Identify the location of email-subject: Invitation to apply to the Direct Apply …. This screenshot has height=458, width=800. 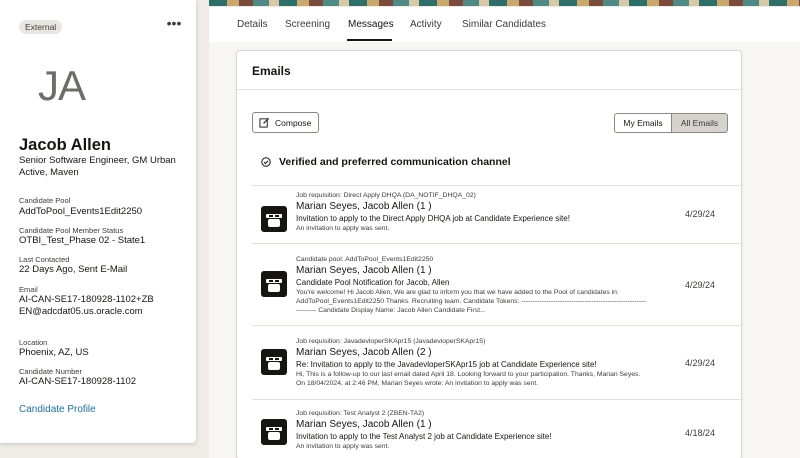
(433, 218).